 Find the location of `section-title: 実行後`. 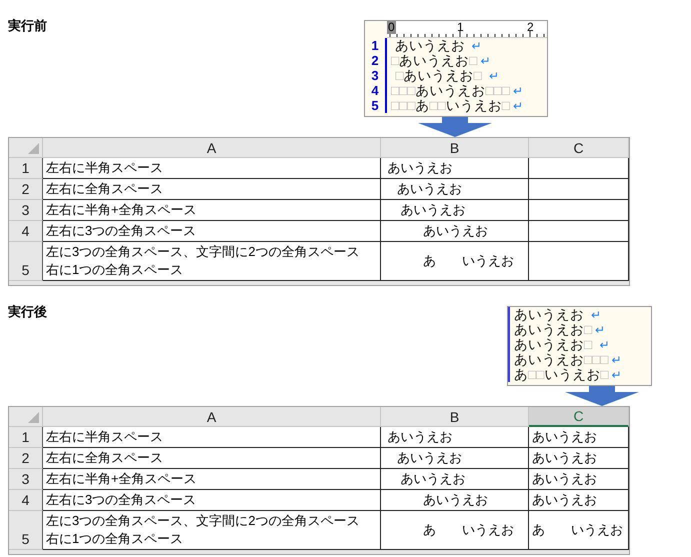

section-title: 実行後 is located at coordinates (27, 312).